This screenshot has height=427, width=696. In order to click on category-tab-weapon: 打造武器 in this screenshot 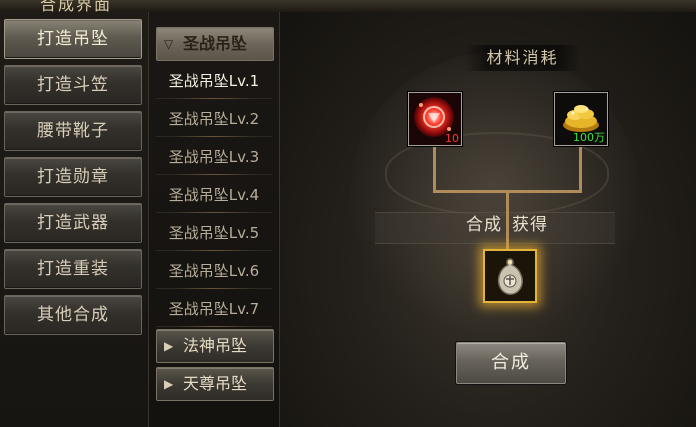, I will do `click(73, 223)`.